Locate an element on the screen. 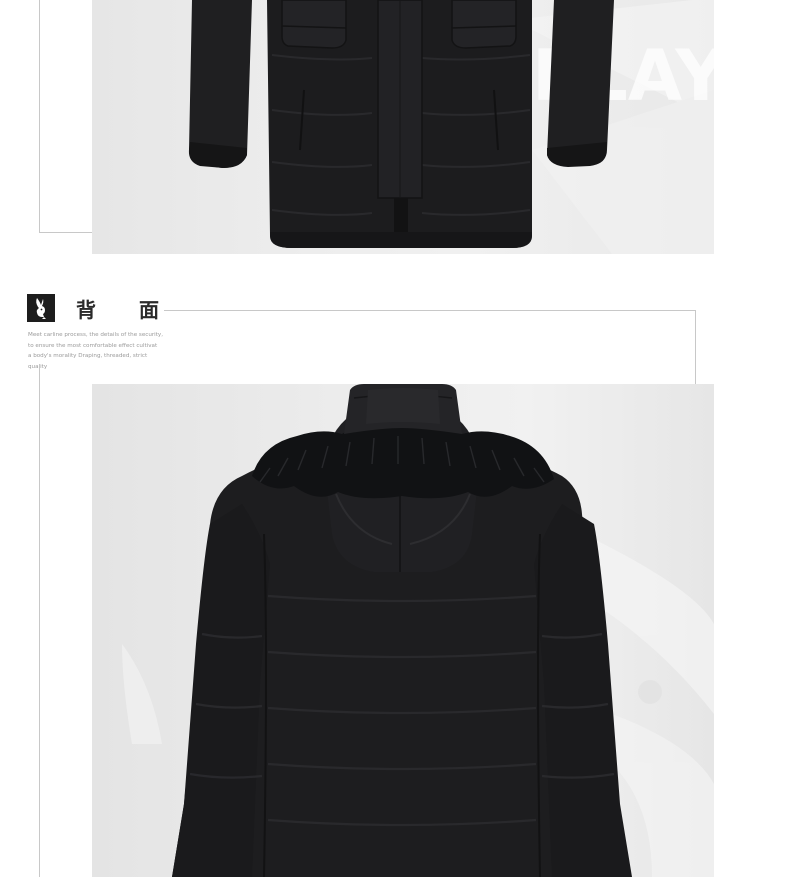  section-header-rule is located at coordinates (429, 310).